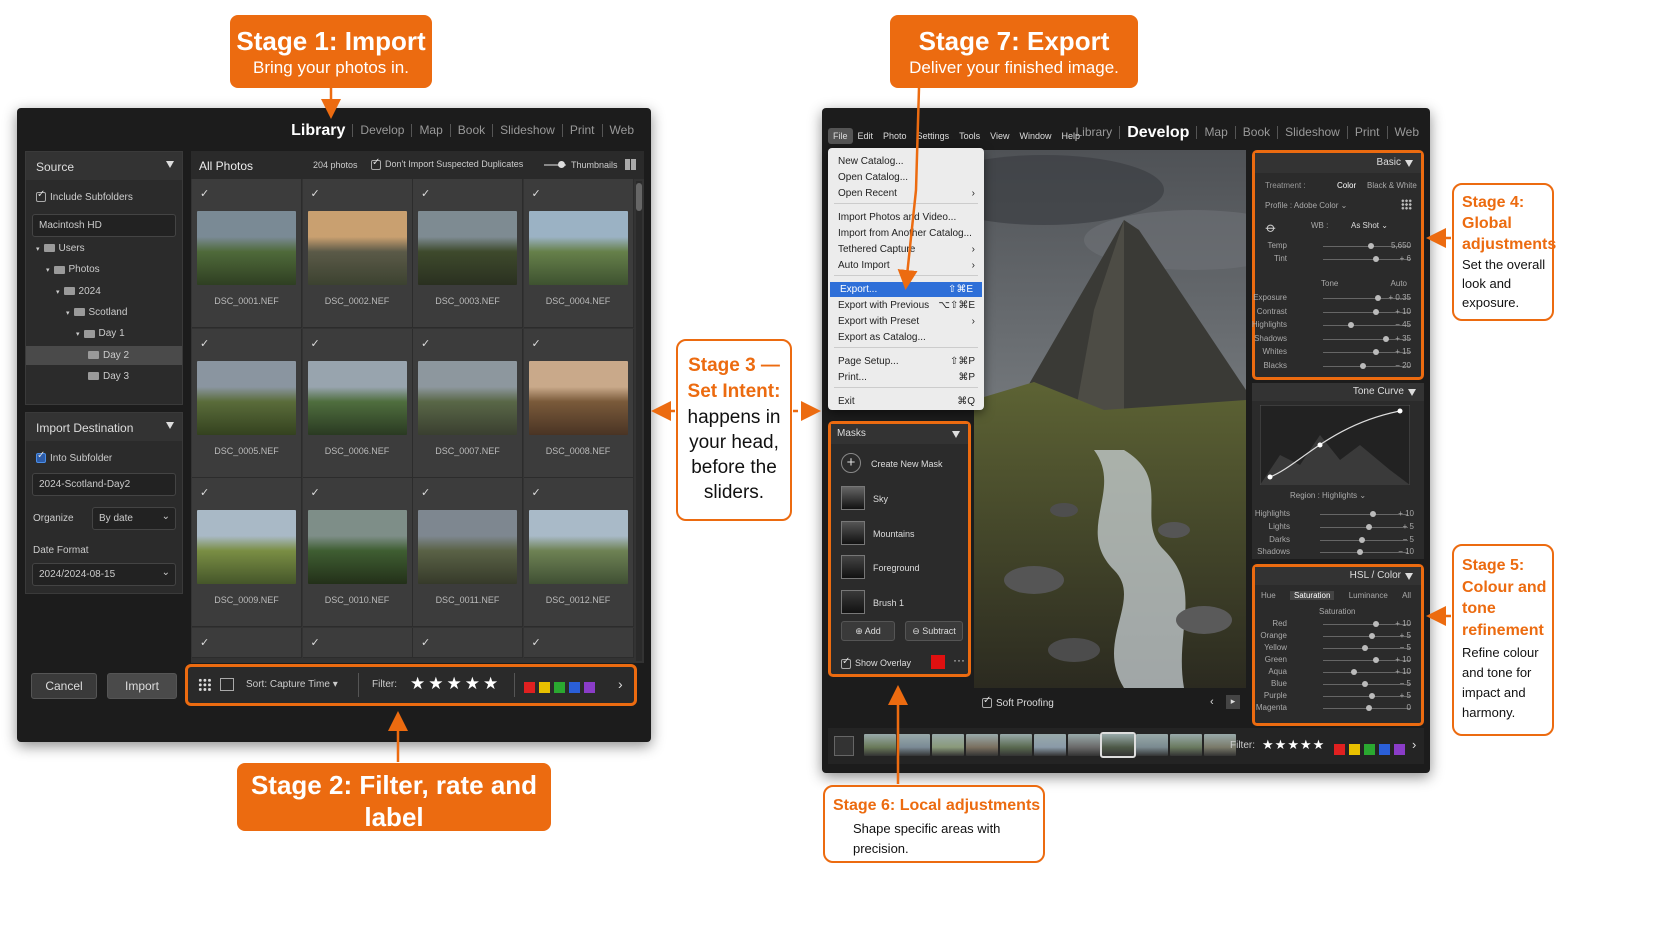 This screenshot has height=941, width=1672. Describe the element at coordinates (470, 130) in the screenshot. I see `tab-book: Book` at that location.